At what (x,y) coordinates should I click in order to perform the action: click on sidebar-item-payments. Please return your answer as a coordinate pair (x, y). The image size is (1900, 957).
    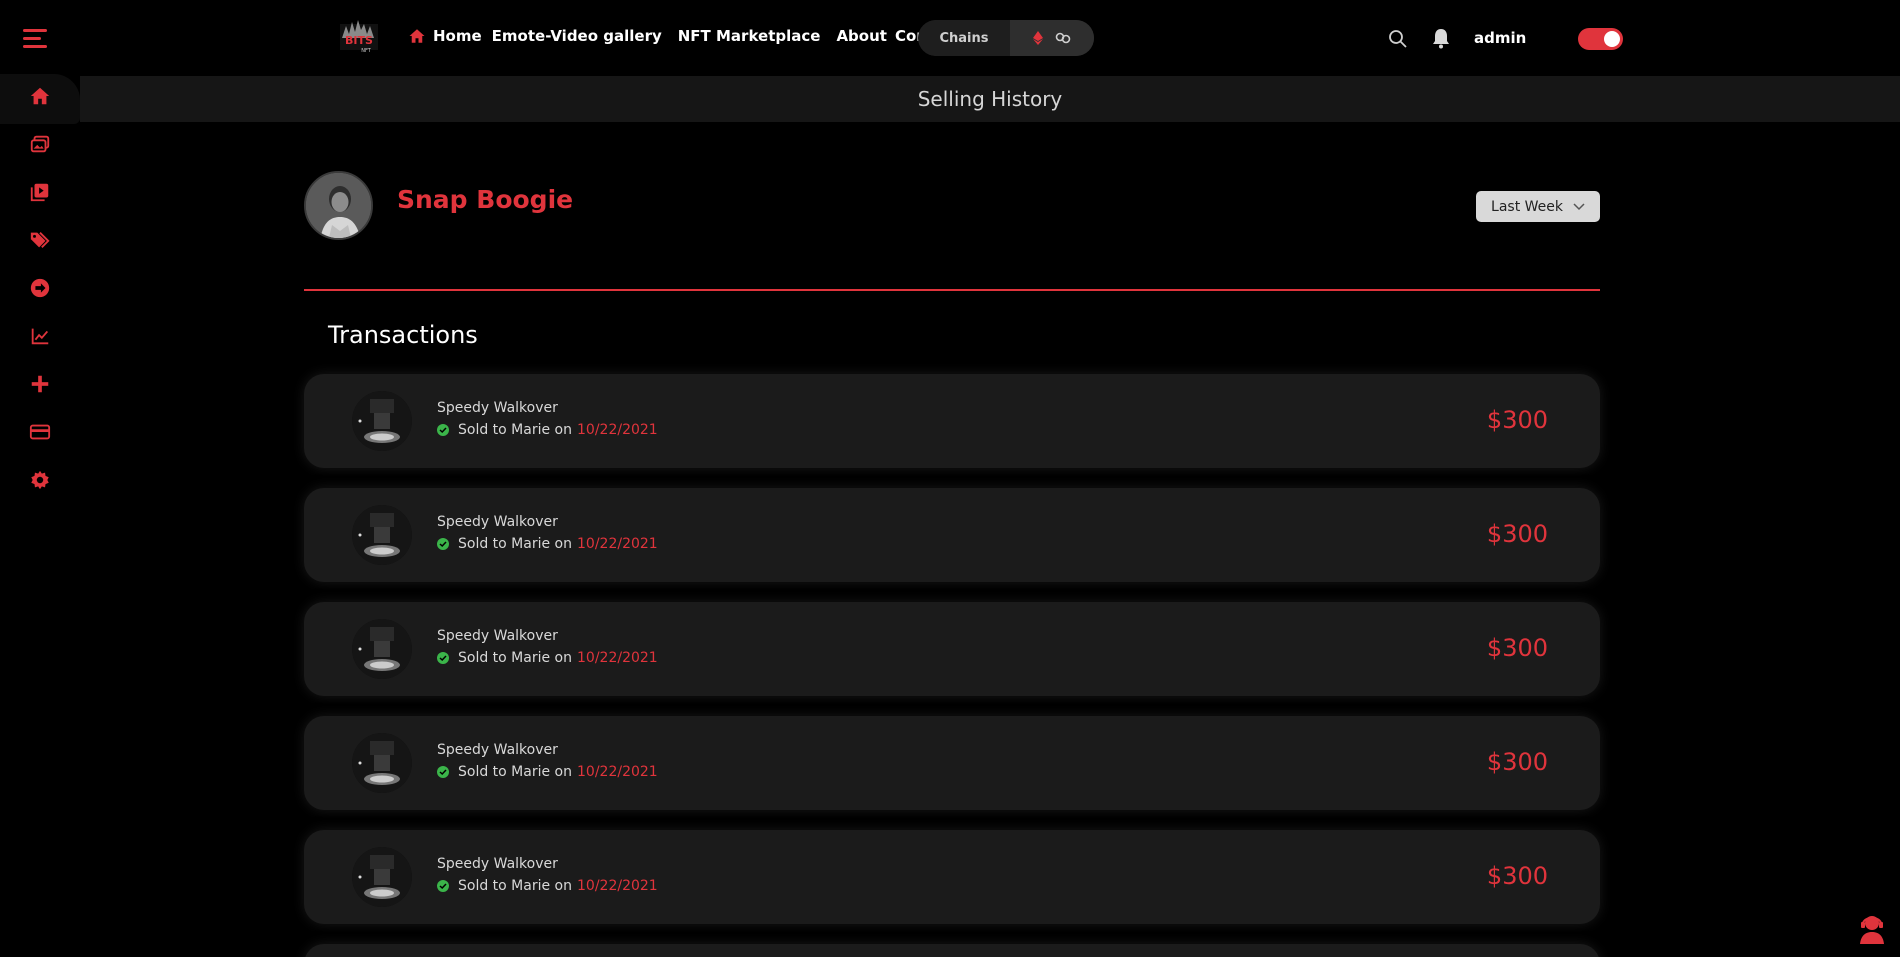
    Looking at the image, I should click on (40, 432).